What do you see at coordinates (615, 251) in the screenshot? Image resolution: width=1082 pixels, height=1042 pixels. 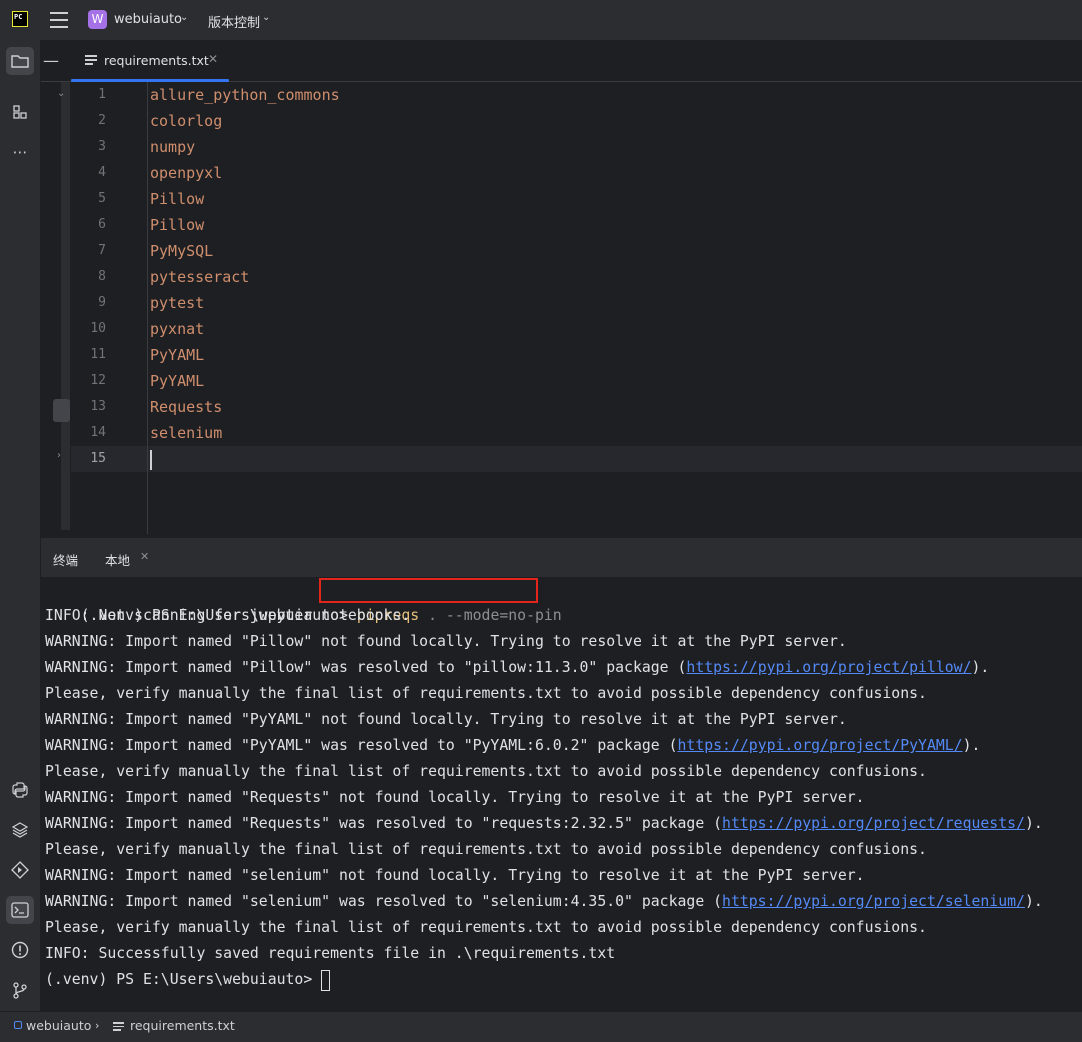 I see `code-line: PyMySQL` at bounding box center [615, 251].